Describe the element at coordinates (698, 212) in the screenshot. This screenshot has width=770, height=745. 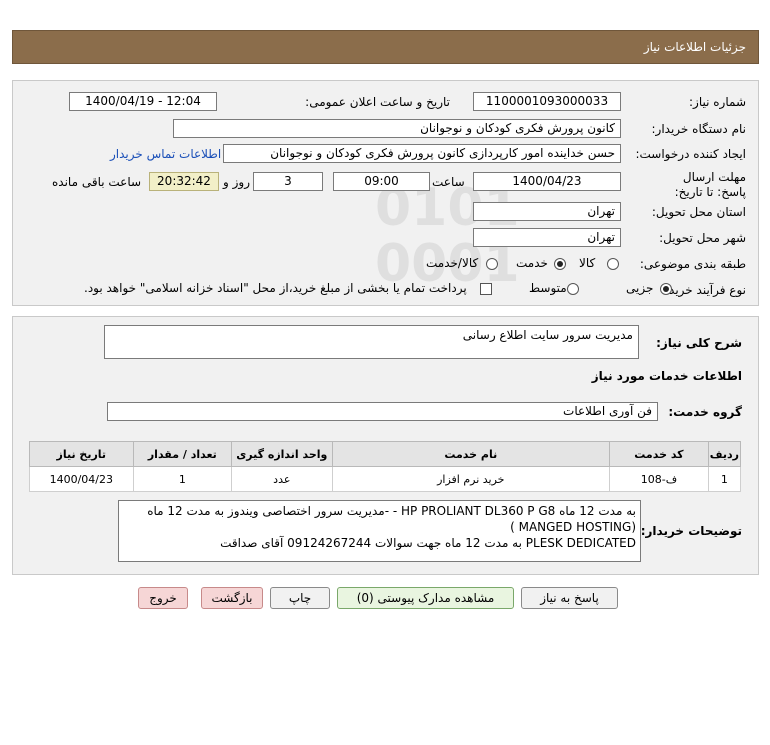
I see `province-label: استان محل تحویل:` at that location.